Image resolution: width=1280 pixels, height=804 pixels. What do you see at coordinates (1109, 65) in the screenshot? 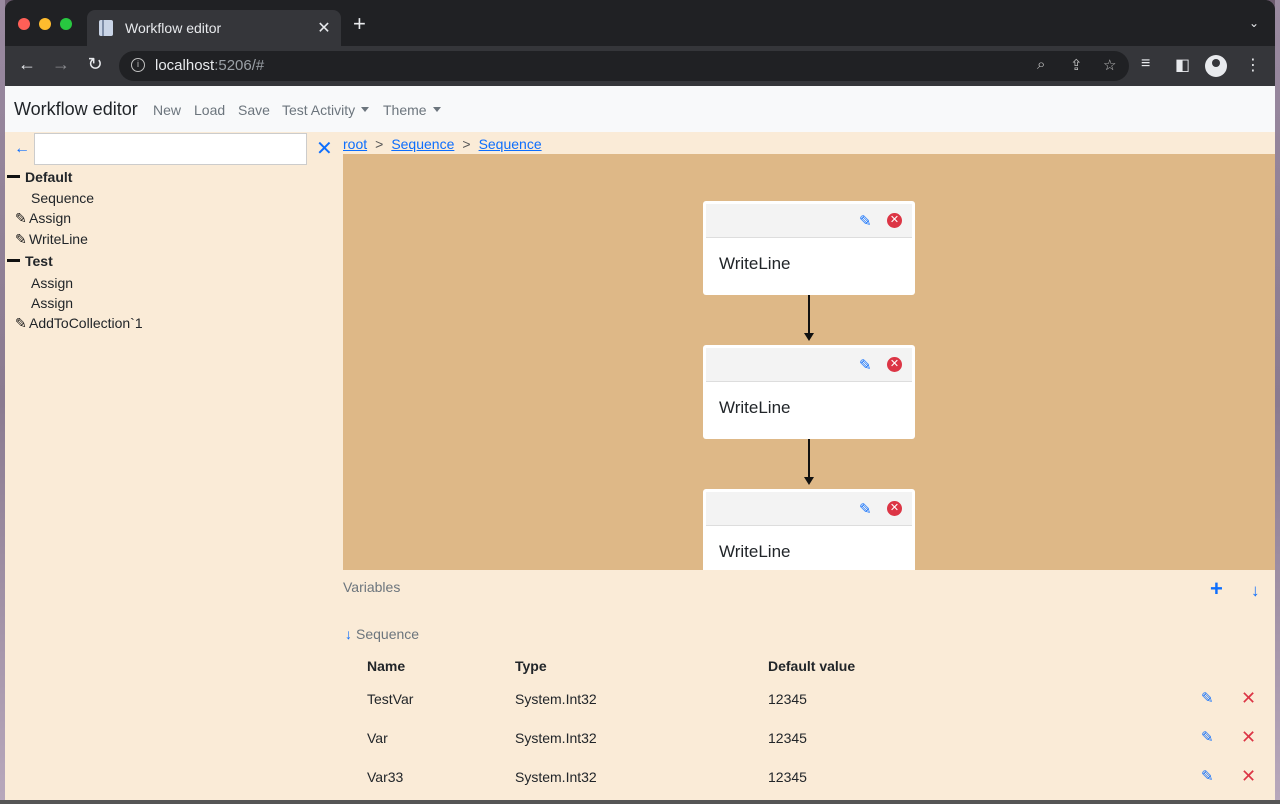
I see `bookmark-star-icon: ☆` at bounding box center [1109, 65].